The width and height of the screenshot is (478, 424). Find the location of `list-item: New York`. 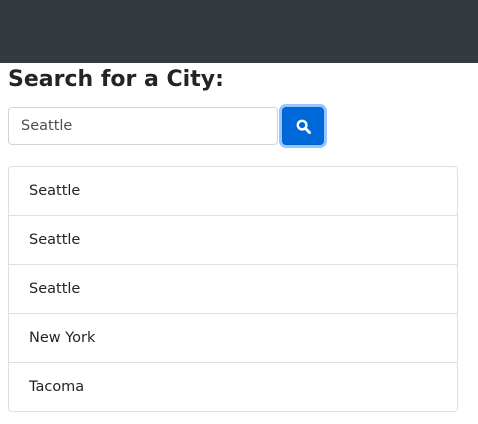

list-item: New York is located at coordinates (233, 337).